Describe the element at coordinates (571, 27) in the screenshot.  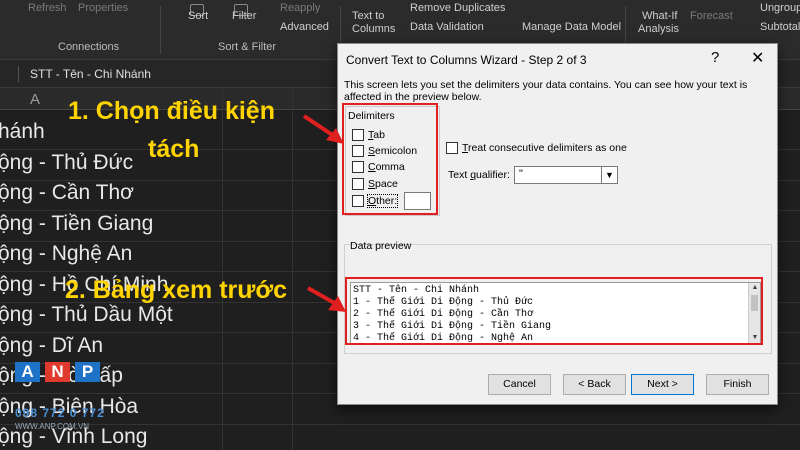
I see `ribbon-manage-data-model: Manage Data Model` at that location.